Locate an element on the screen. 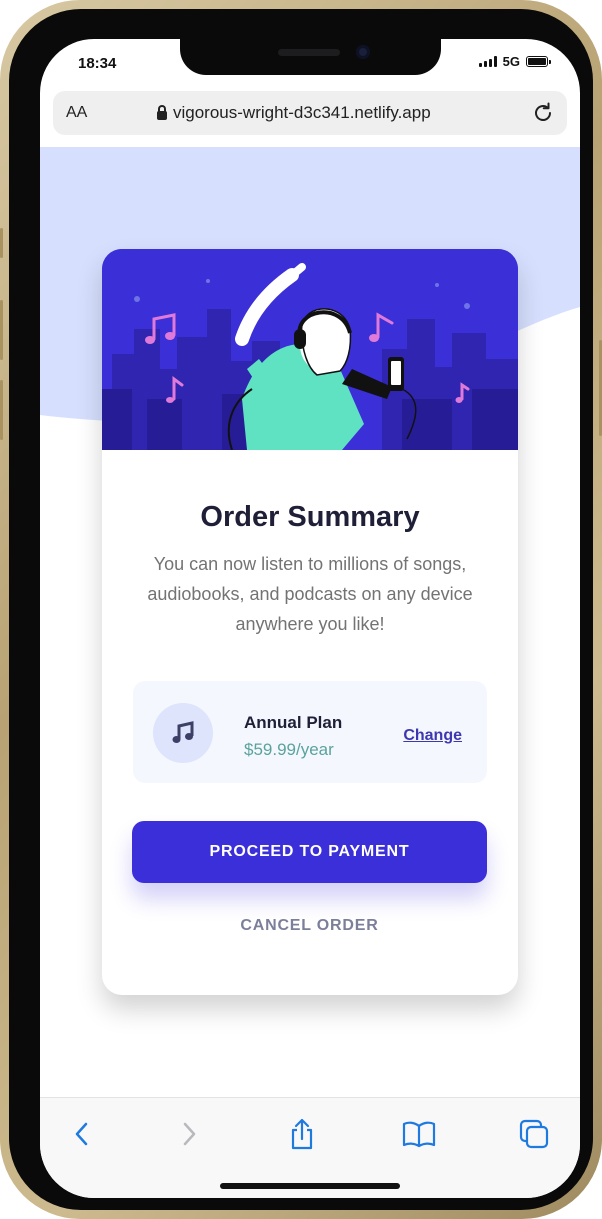 This screenshot has height=1219, width=602. front-camera is located at coordinates (363, 52).